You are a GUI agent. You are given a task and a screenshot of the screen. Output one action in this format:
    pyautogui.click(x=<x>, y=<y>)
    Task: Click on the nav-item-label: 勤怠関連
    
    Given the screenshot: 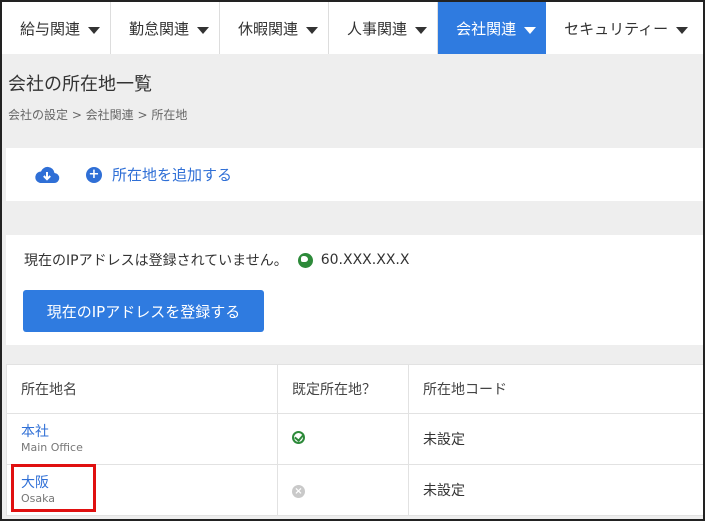 What is the action you would take?
    pyautogui.click(x=159, y=28)
    